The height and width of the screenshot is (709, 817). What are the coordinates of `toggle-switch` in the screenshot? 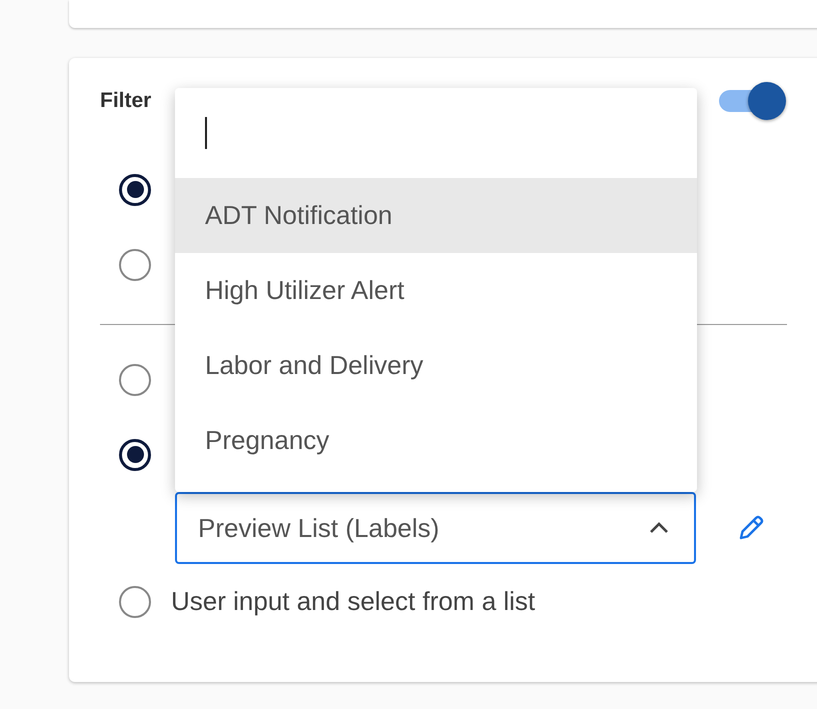 It's located at (753, 101).